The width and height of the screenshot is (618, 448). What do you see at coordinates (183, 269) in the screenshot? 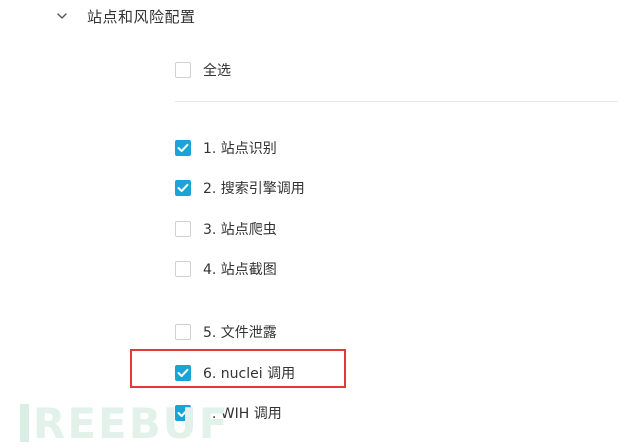
I see `site-screenshot-checkbox` at bounding box center [183, 269].